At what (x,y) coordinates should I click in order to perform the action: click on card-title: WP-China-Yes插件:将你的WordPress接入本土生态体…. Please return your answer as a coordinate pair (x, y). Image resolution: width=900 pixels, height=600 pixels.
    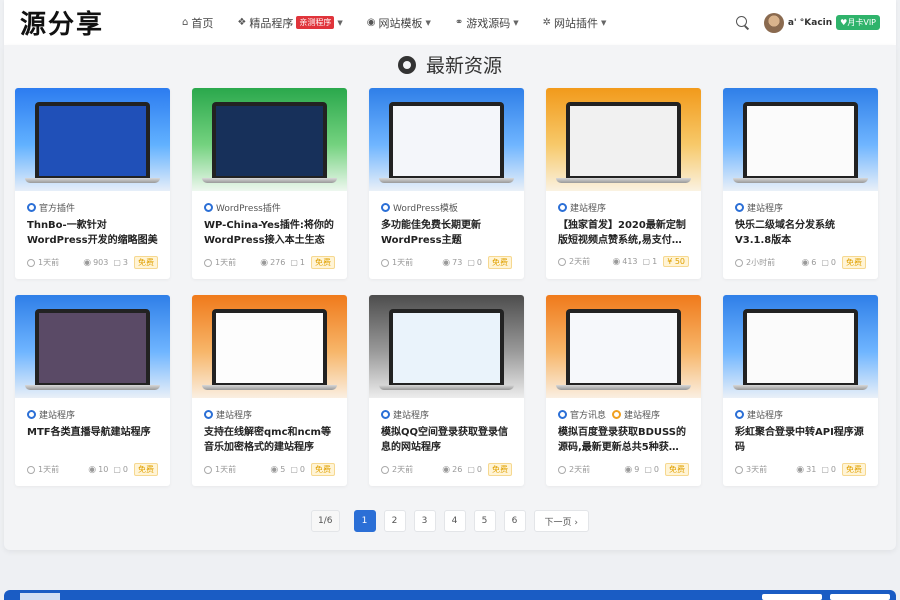
    Looking at the image, I should click on (269, 233).